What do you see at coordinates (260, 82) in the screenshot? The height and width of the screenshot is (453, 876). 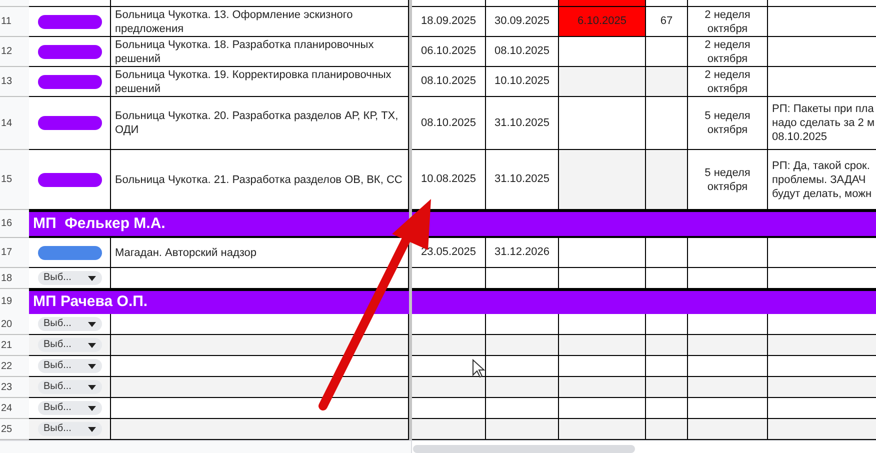 I see `task-name: Больница Чукотка. 19. Корректировка планировочных решений` at bounding box center [260, 82].